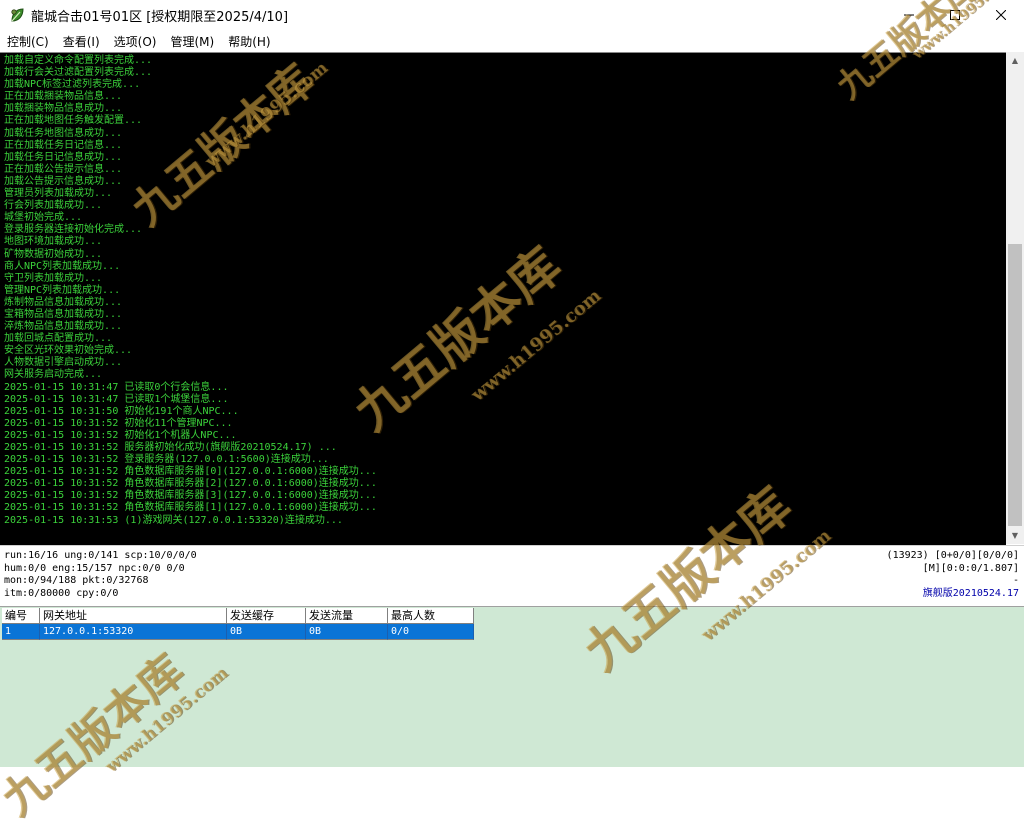 The width and height of the screenshot is (1024, 827). I want to click on status-mon: mon:0/94/188 pkt:0/32768, so click(76, 580).